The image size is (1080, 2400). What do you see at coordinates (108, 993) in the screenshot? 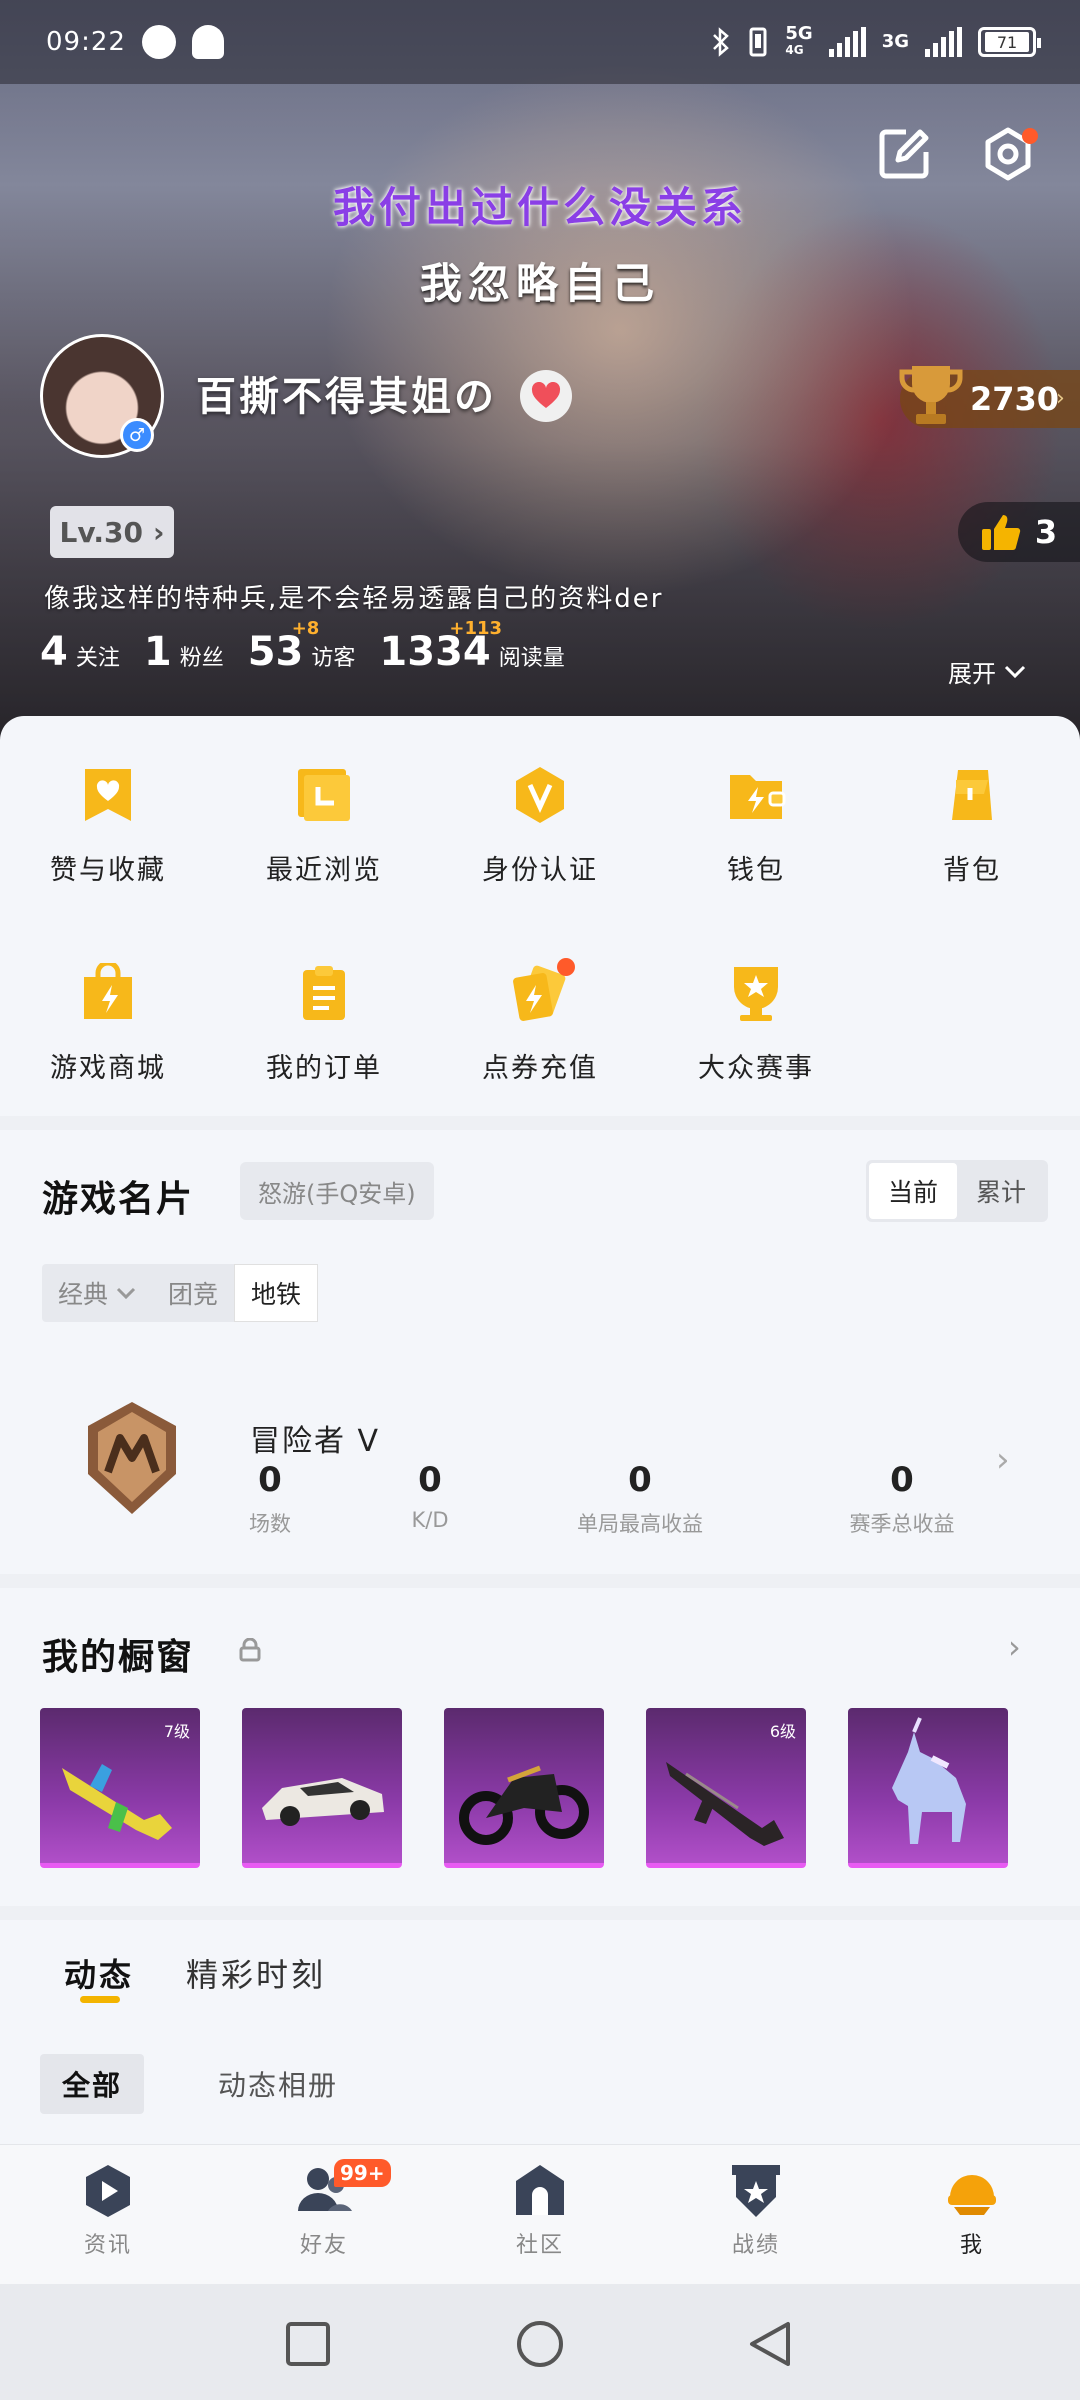
I see `shop-bag-icon` at bounding box center [108, 993].